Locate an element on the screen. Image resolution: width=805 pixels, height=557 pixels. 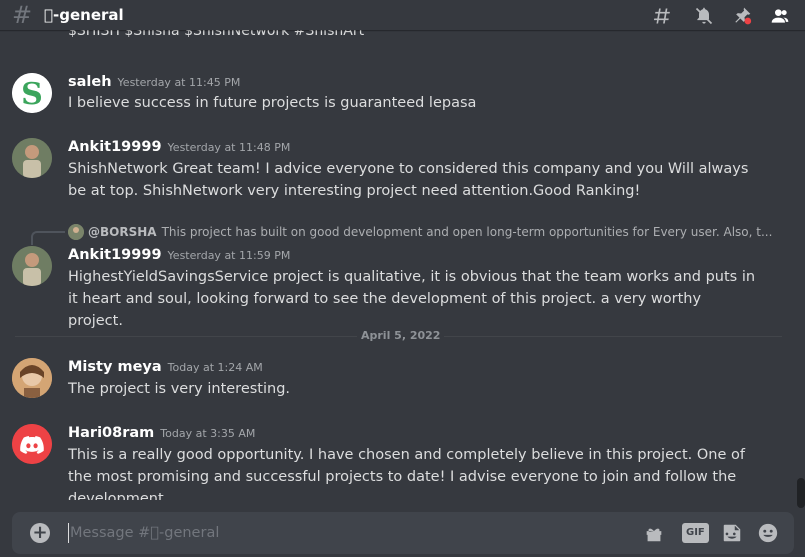
reply-author: @BORSHA is located at coordinates (122, 232).